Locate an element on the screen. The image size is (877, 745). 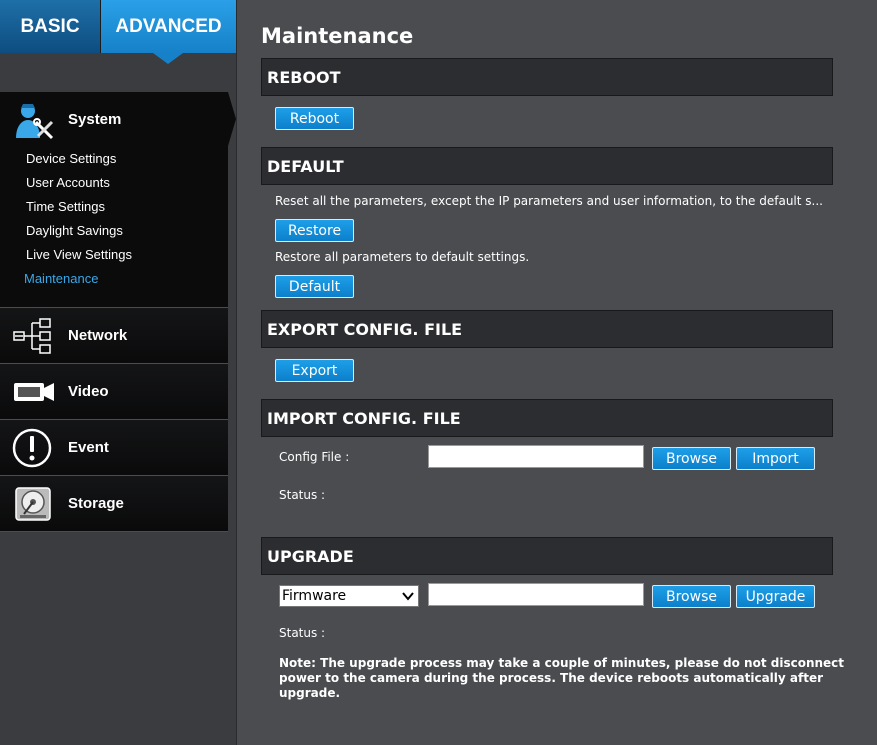
sidebar-item-event-label: Event is located at coordinates (88, 447).